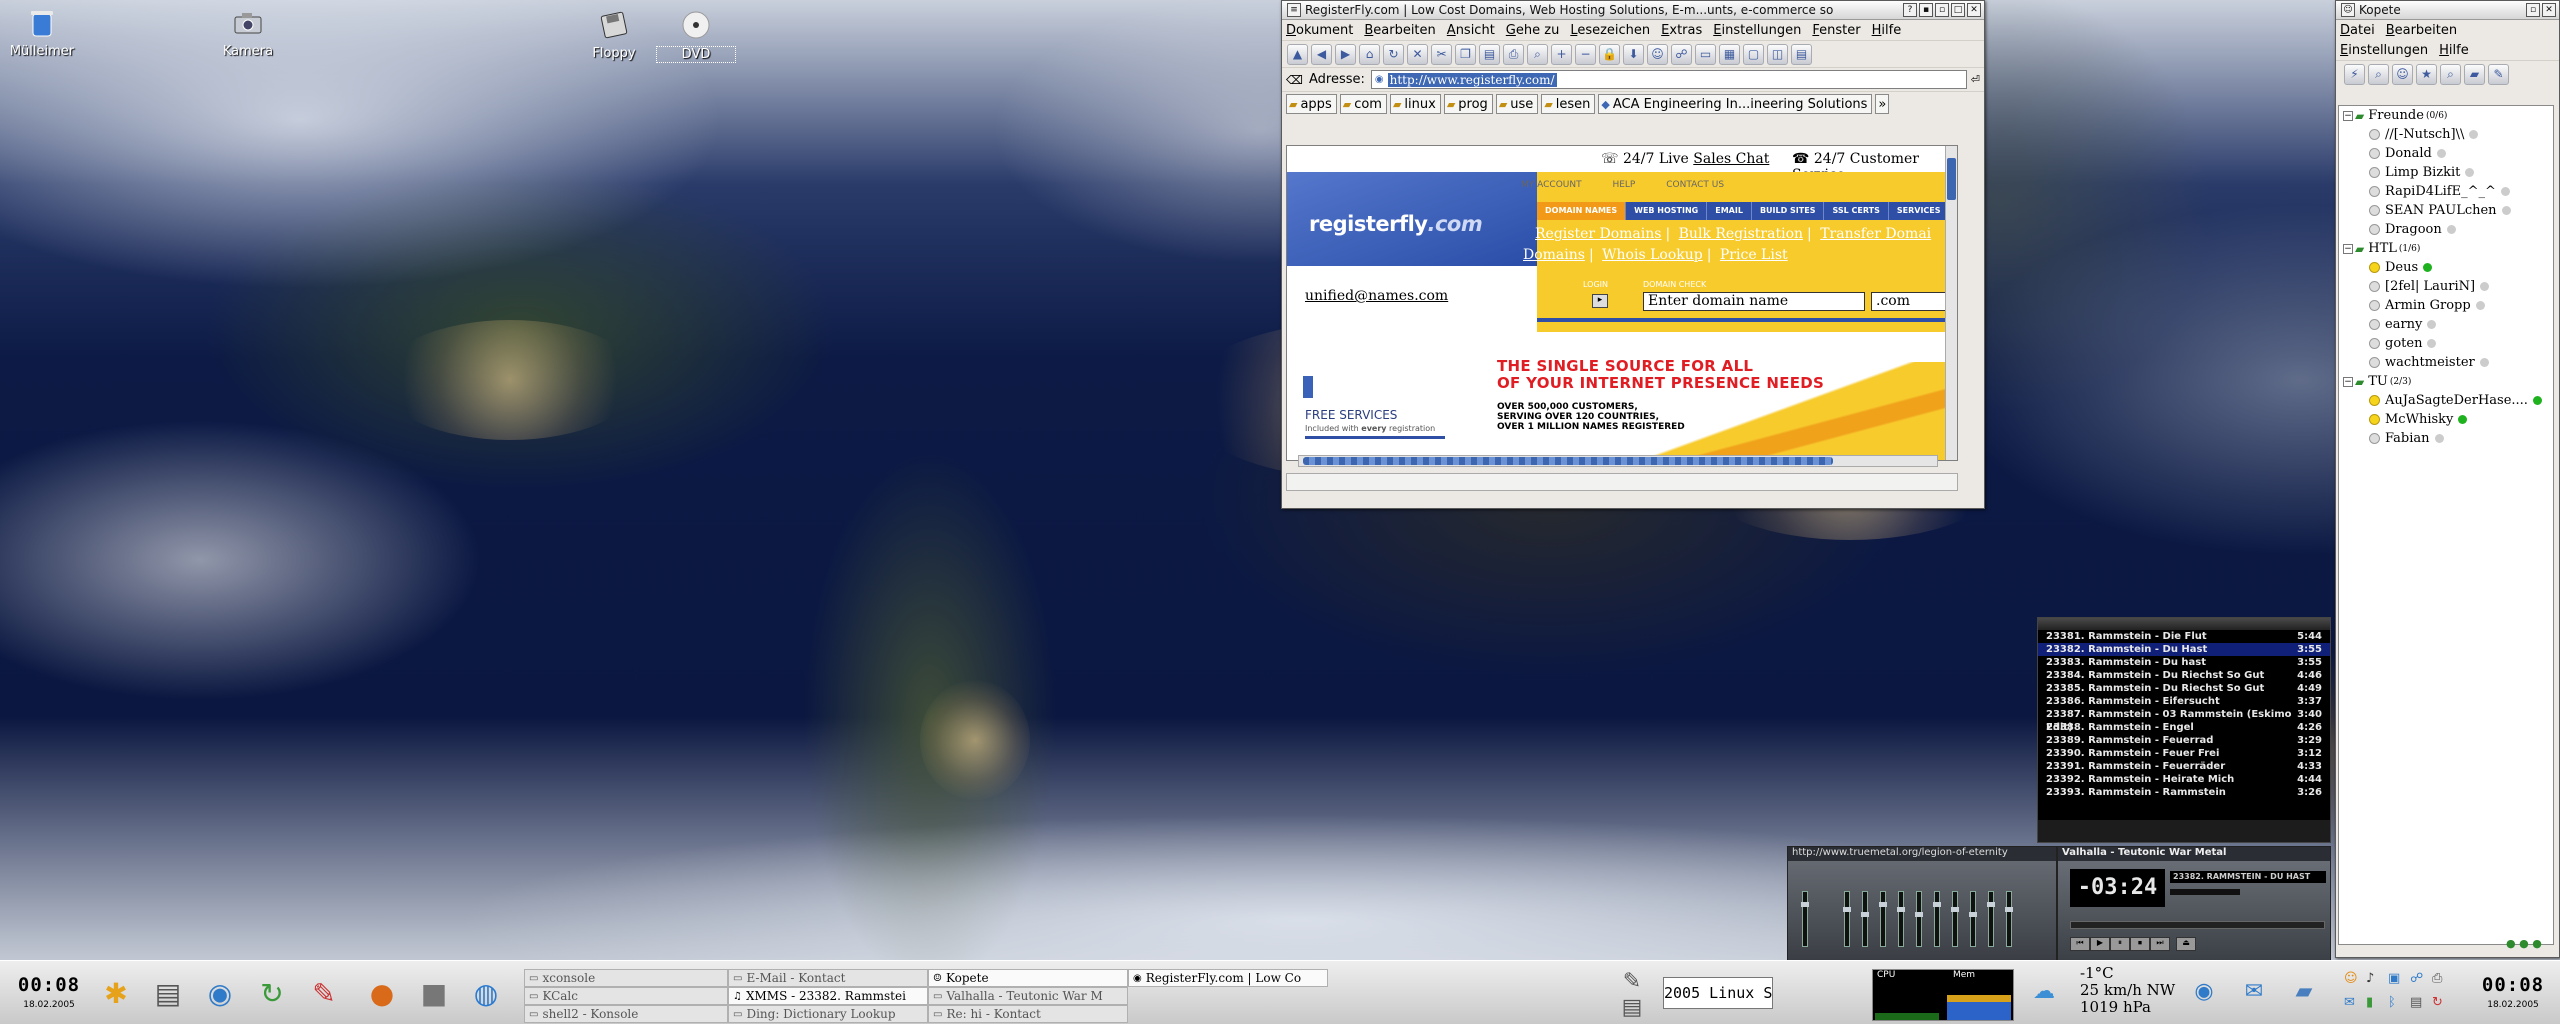  Describe the element at coordinates (1887, 30) in the screenshot. I see `menu-hilfe: Hilfe` at that location.